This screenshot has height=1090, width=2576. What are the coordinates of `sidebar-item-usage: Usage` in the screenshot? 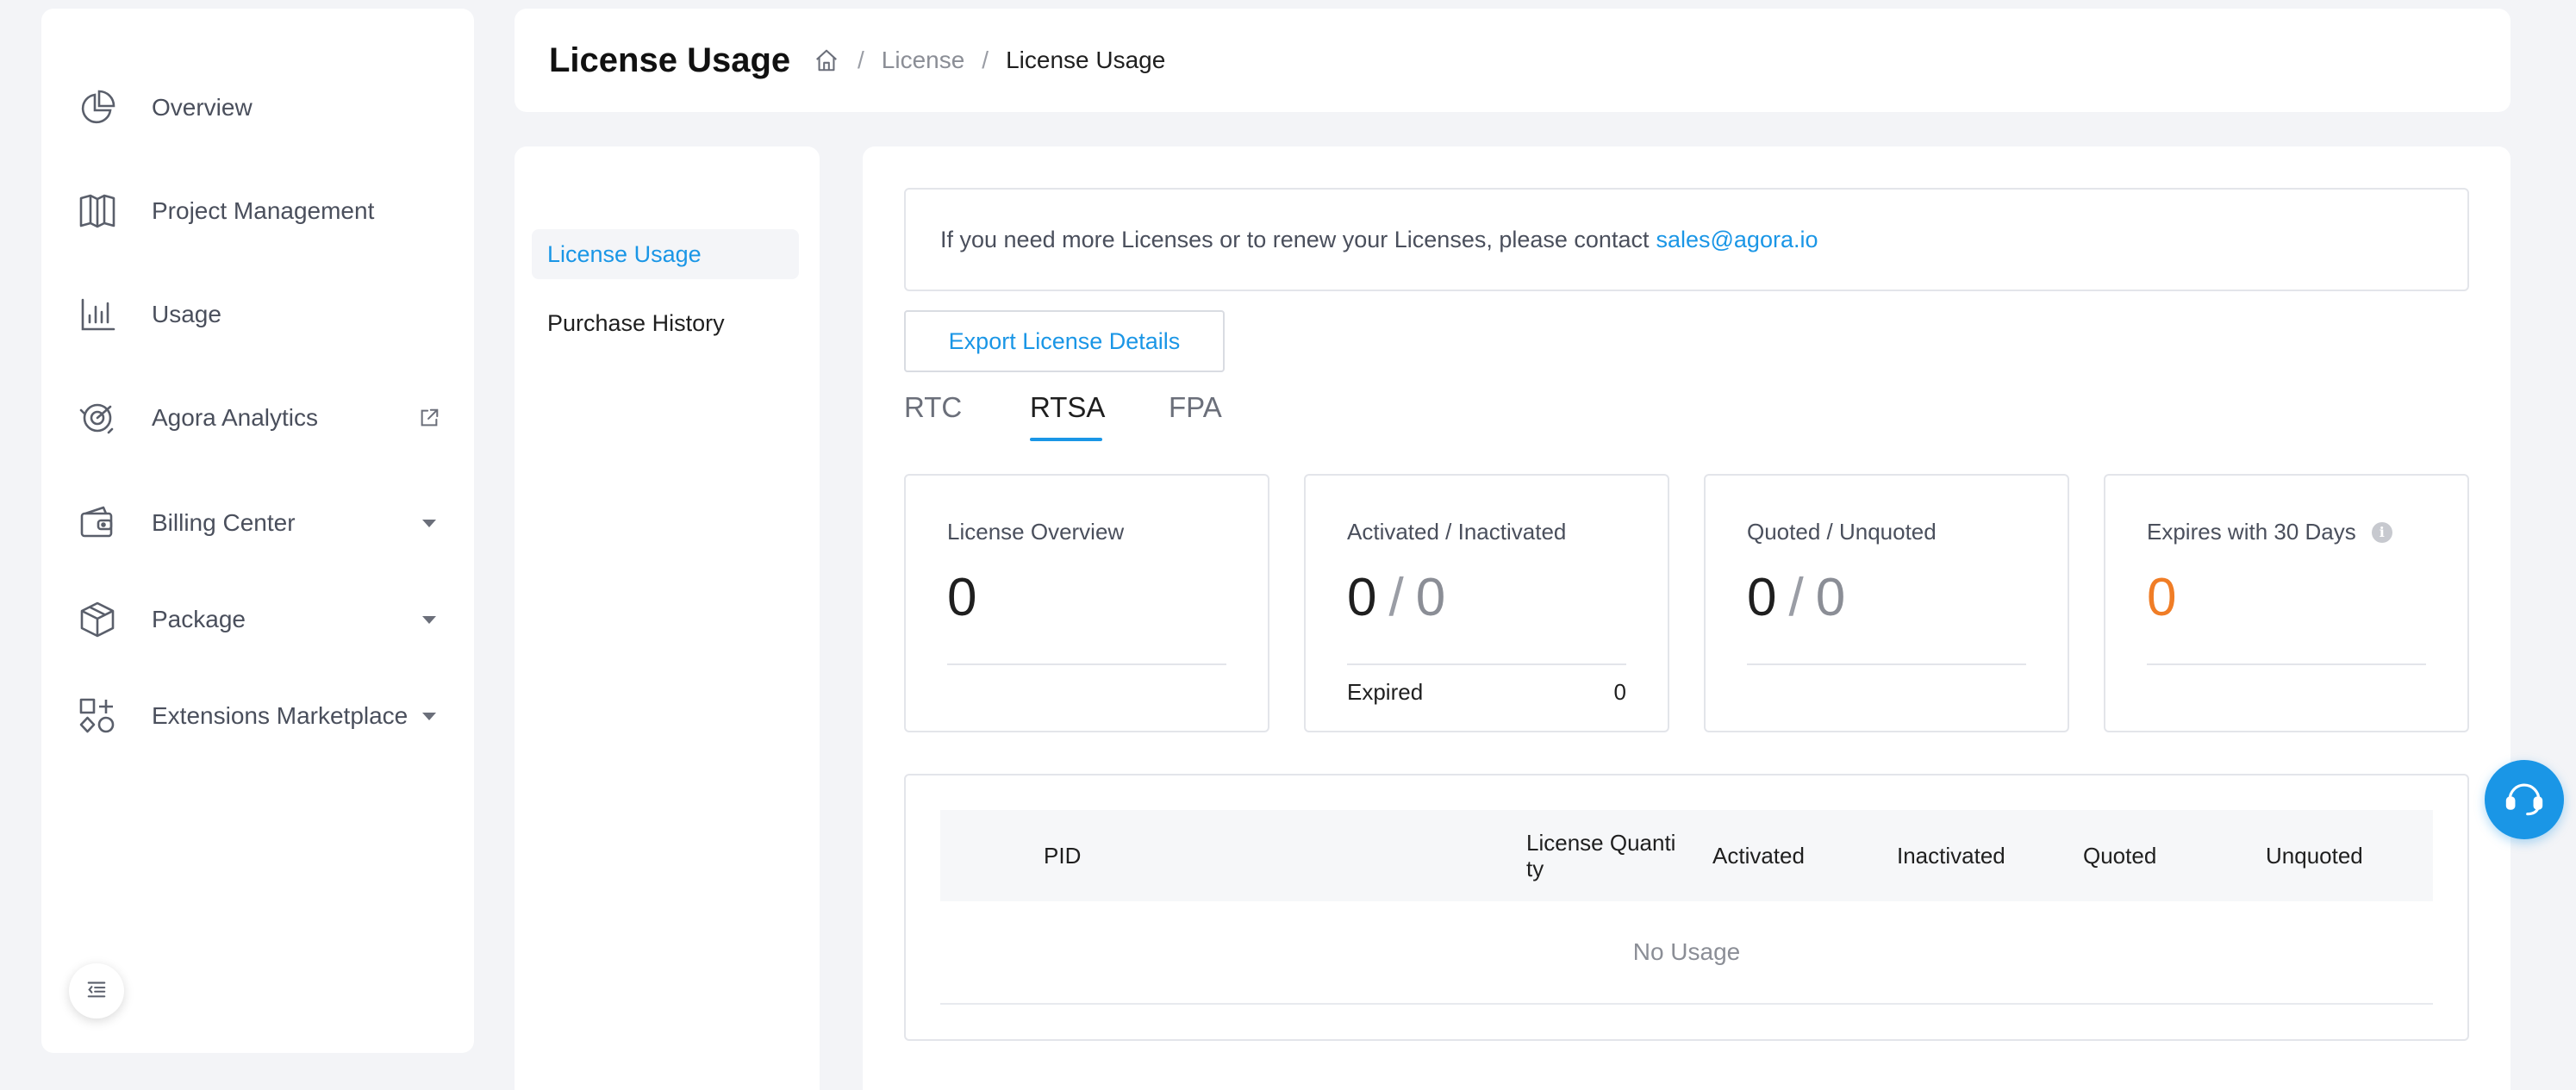 It's located at (257, 314).